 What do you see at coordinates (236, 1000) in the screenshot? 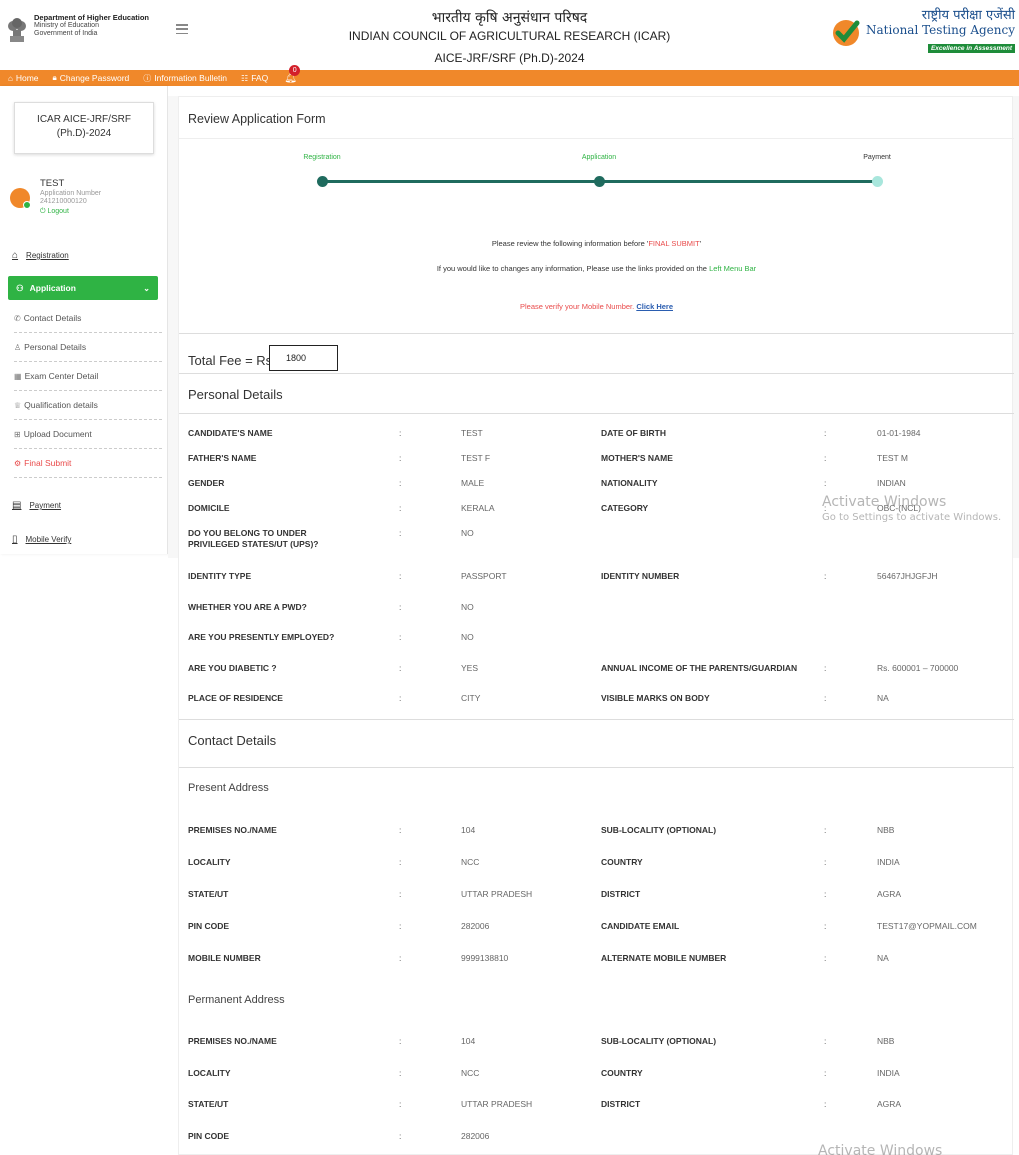
I see `permanent-address-title: Permanent Address` at bounding box center [236, 1000].